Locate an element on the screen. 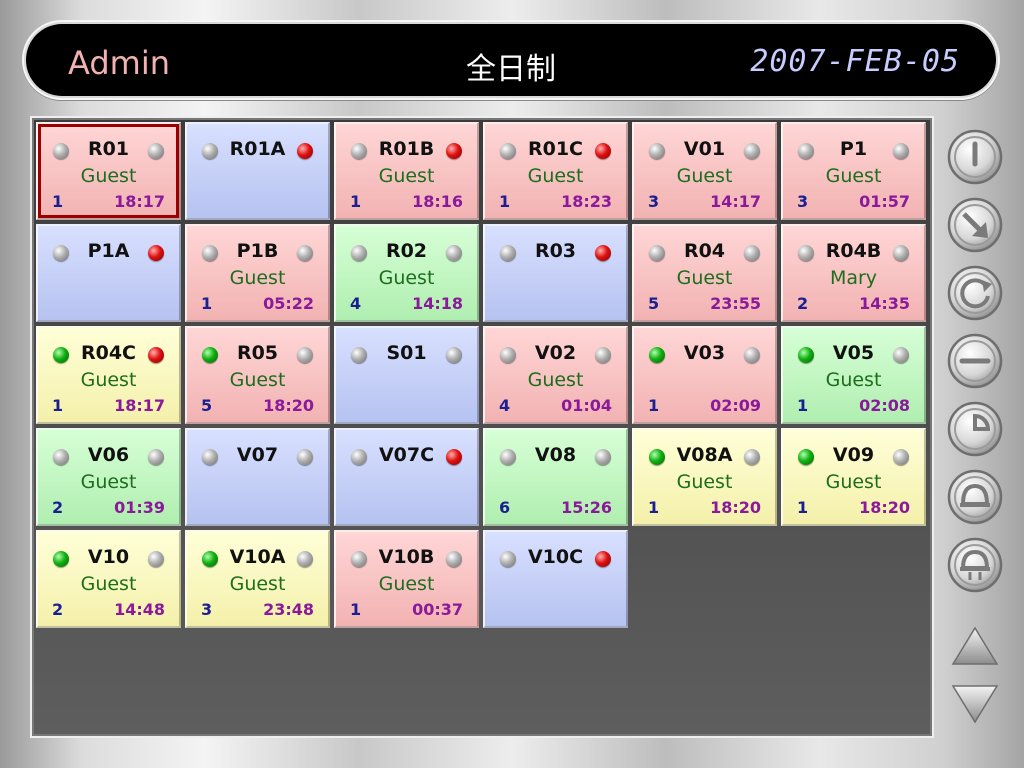 This screenshot has width=1024, height=768. bell-icon is located at coordinates (975, 497).